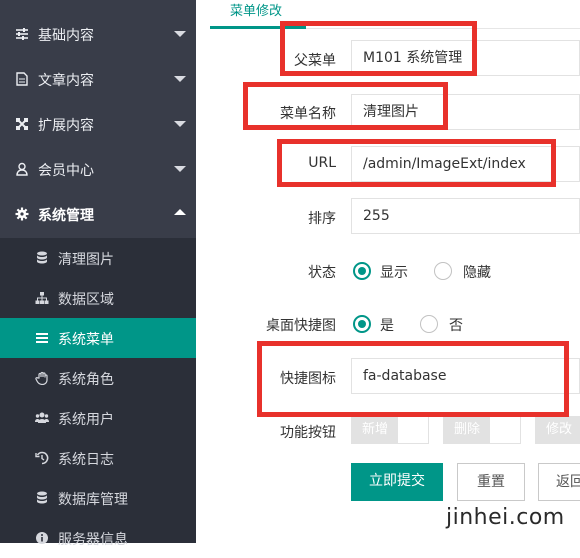 Image resolution: width=580 pixels, height=558 pixels. I want to click on menu-basic-content: 基础内容, so click(98, 34).